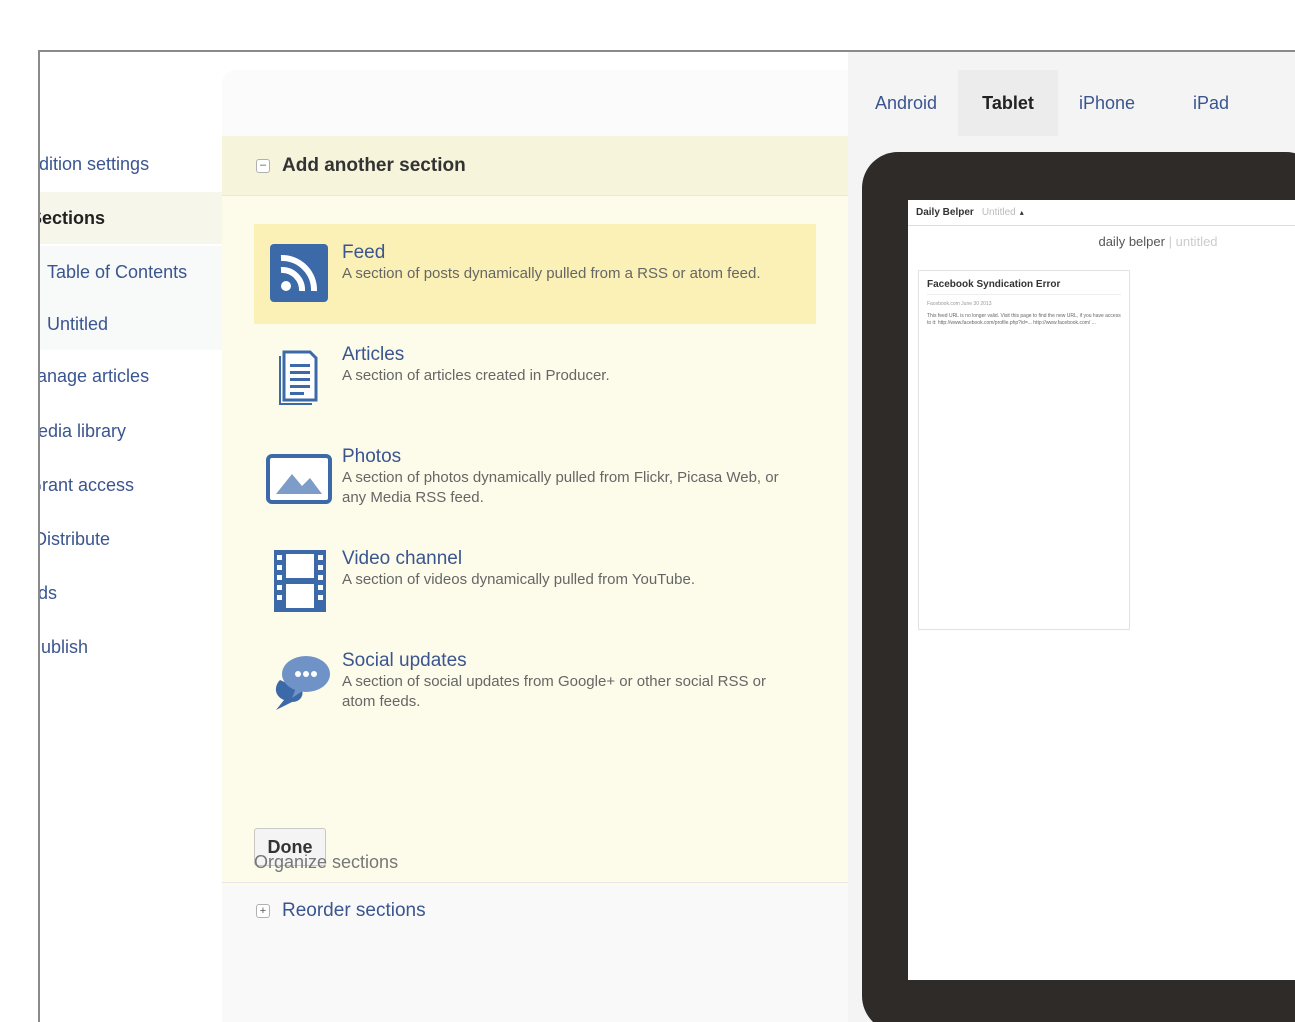  Describe the element at coordinates (1196, 241) in the screenshot. I see `screen-title-sub: untitled` at that location.